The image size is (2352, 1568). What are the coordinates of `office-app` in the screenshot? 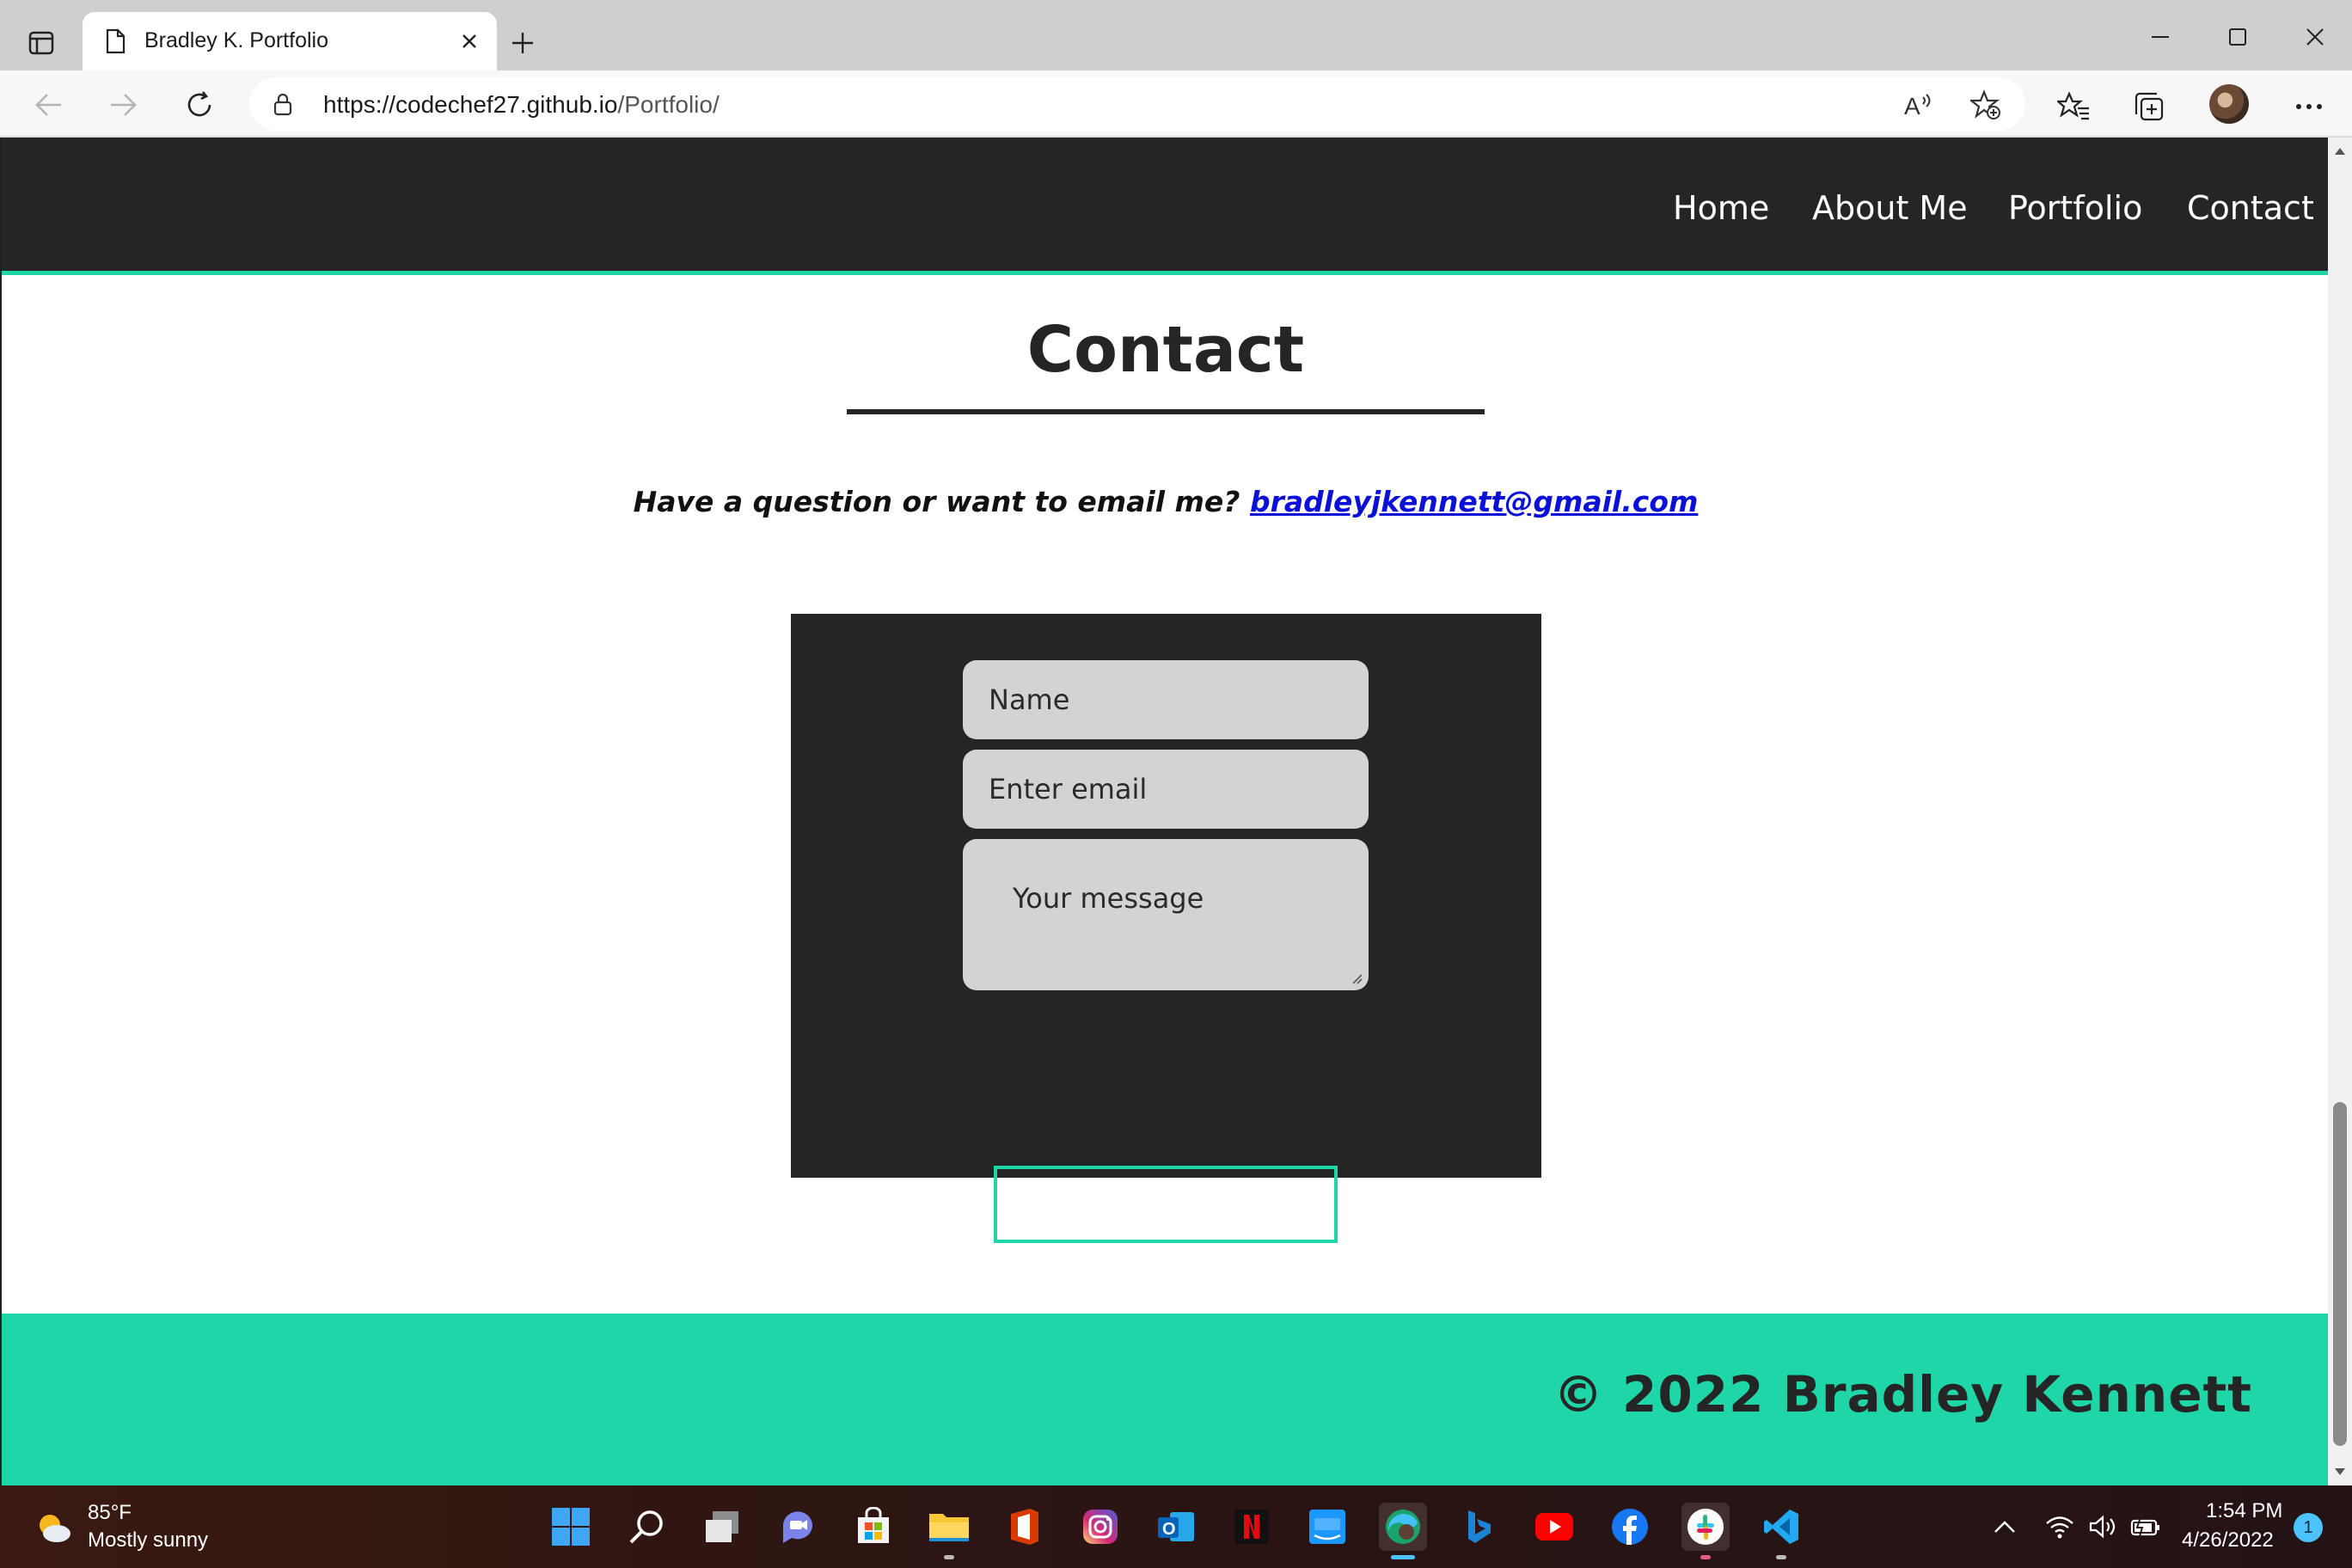 It's located at (1025, 1527).